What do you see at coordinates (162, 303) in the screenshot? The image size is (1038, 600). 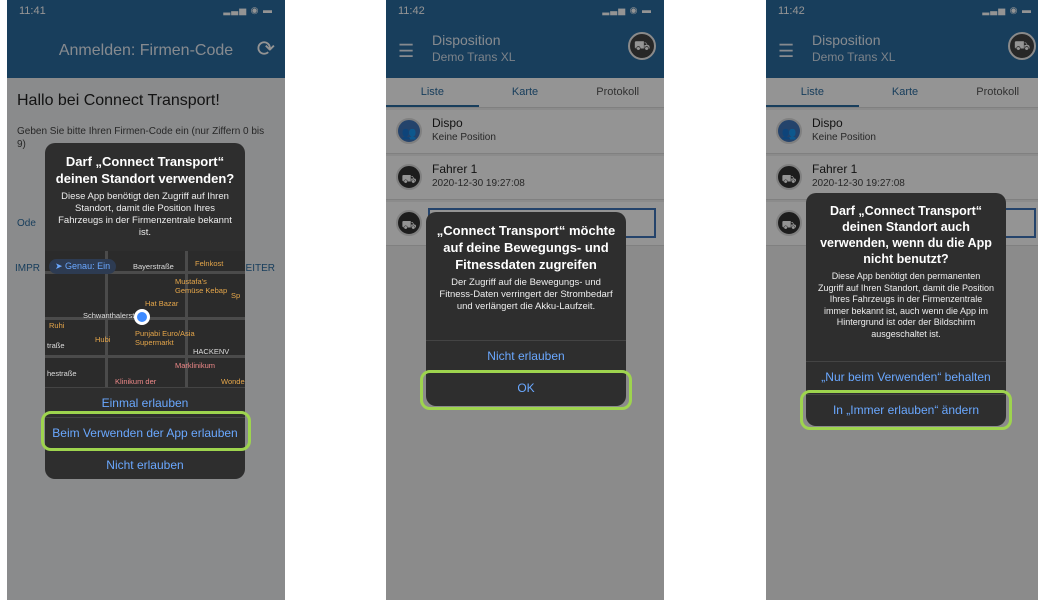 I see `map-place: Hat Bazar` at bounding box center [162, 303].